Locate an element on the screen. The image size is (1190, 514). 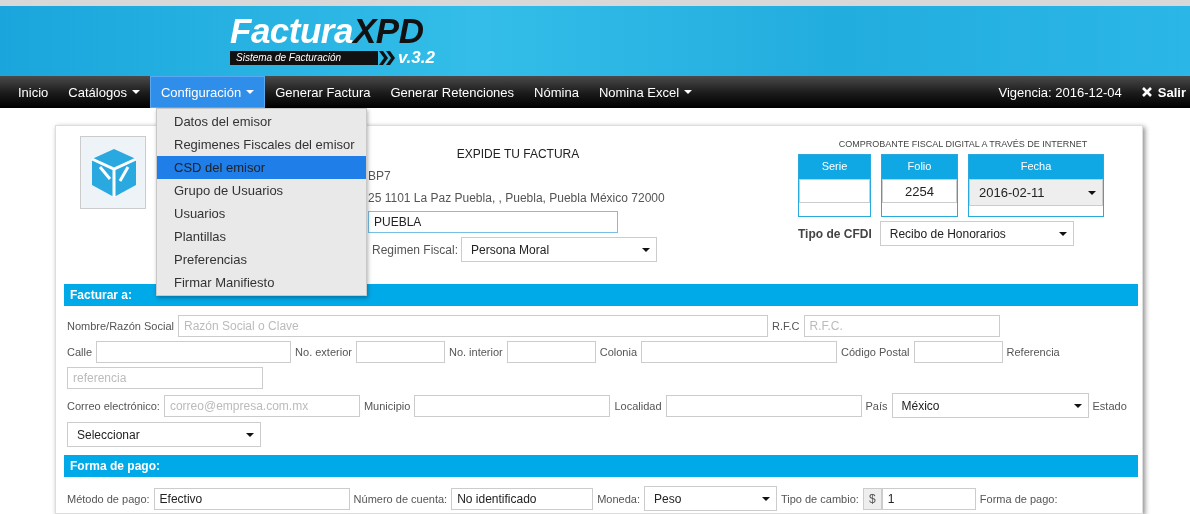
field-label: Código Postal is located at coordinates (875, 352).